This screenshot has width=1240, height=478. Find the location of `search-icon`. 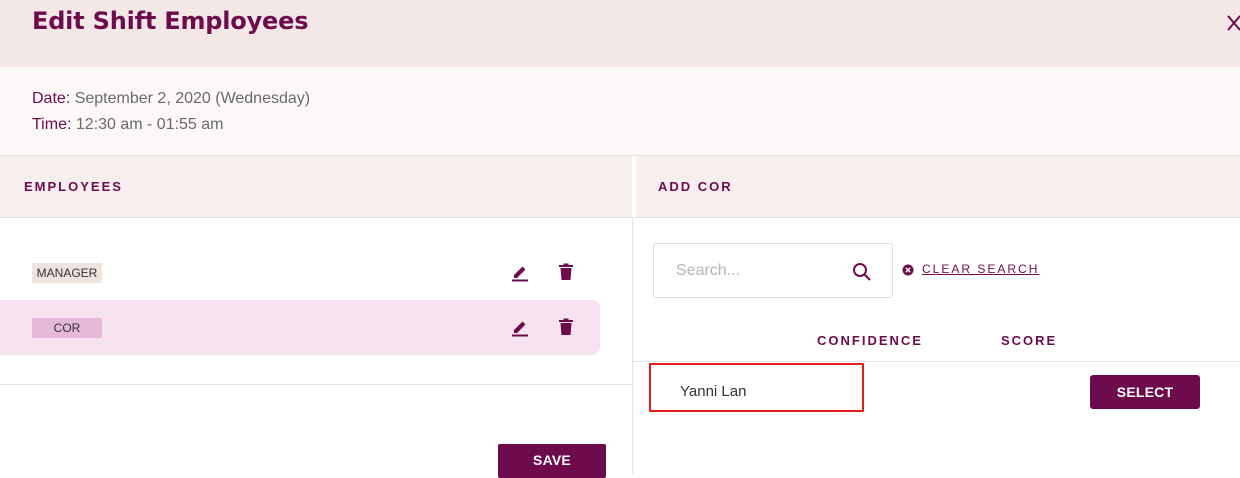

search-icon is located at coordinates (862, 272).